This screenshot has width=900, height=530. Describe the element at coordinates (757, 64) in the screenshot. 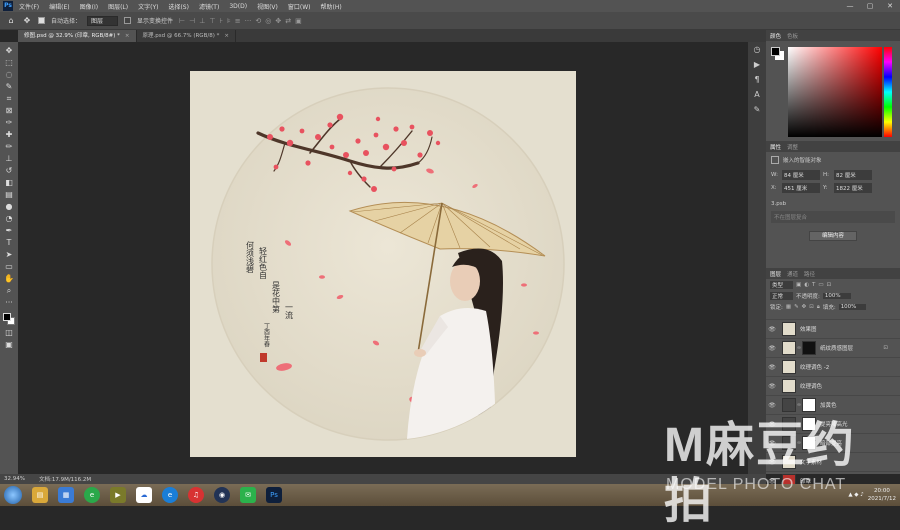

I see `actions-icon: ▶` at that location.